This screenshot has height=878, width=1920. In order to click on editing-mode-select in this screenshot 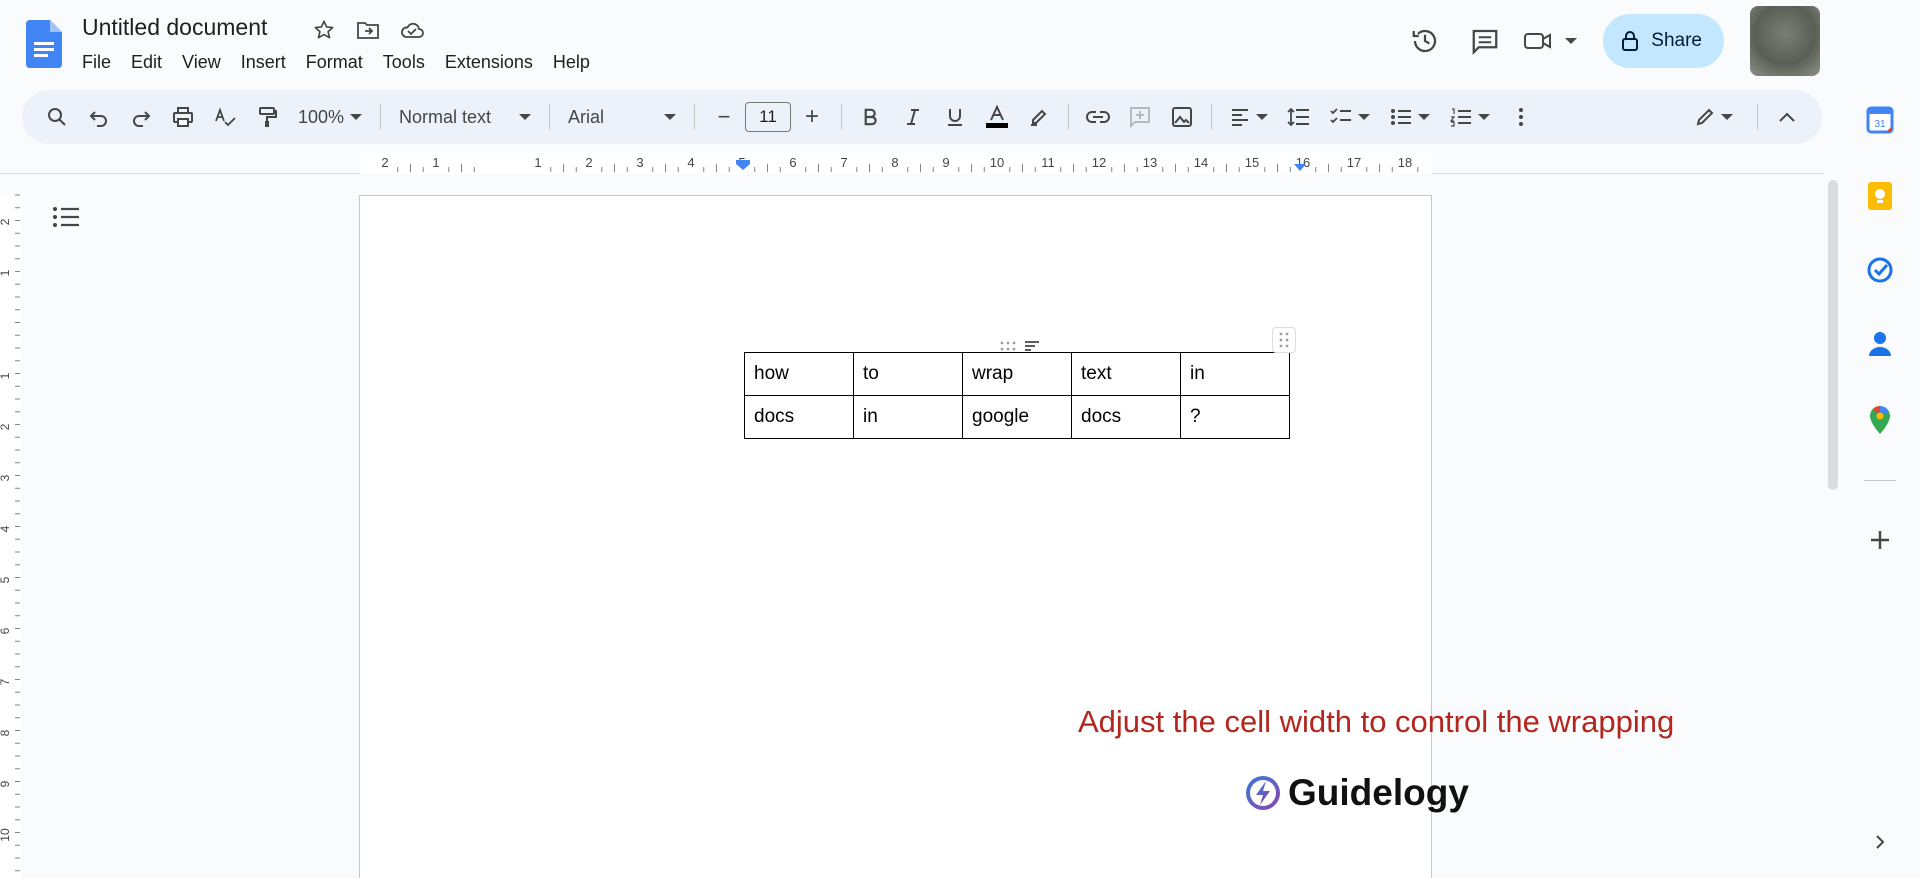, I will do `click(1714, 117)`.